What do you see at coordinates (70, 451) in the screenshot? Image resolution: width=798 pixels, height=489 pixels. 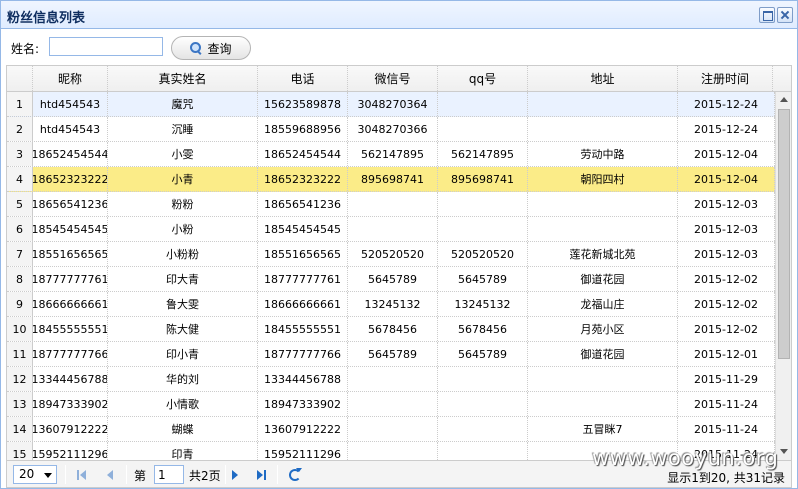 I see `cell-nickname: 15952111296` at bounding box center [70, 451].